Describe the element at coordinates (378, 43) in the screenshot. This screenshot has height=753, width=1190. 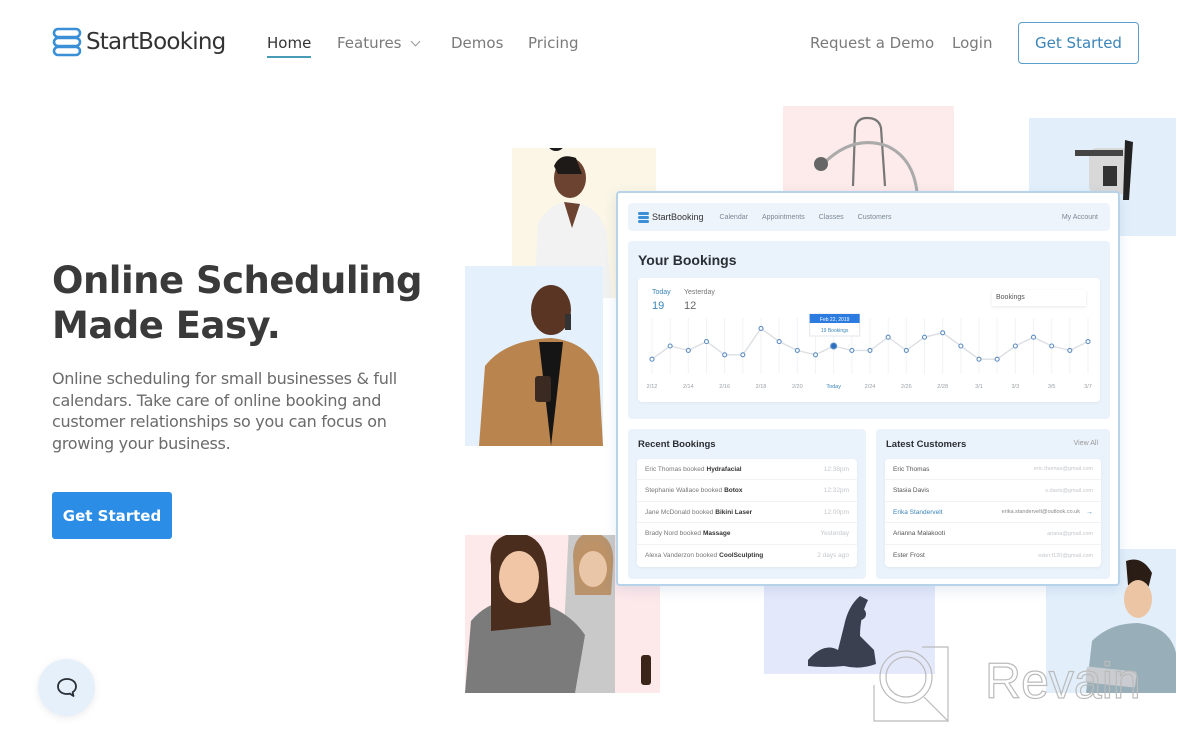
I see `nav-features: Features` at that location.